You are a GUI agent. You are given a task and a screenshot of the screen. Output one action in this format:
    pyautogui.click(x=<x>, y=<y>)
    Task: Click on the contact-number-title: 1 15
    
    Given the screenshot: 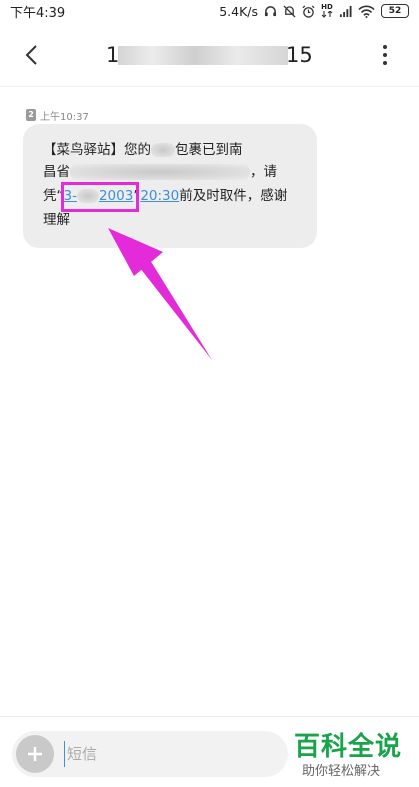 What is the action you would take?
    pyautogui.click(x=212, y=55)
    